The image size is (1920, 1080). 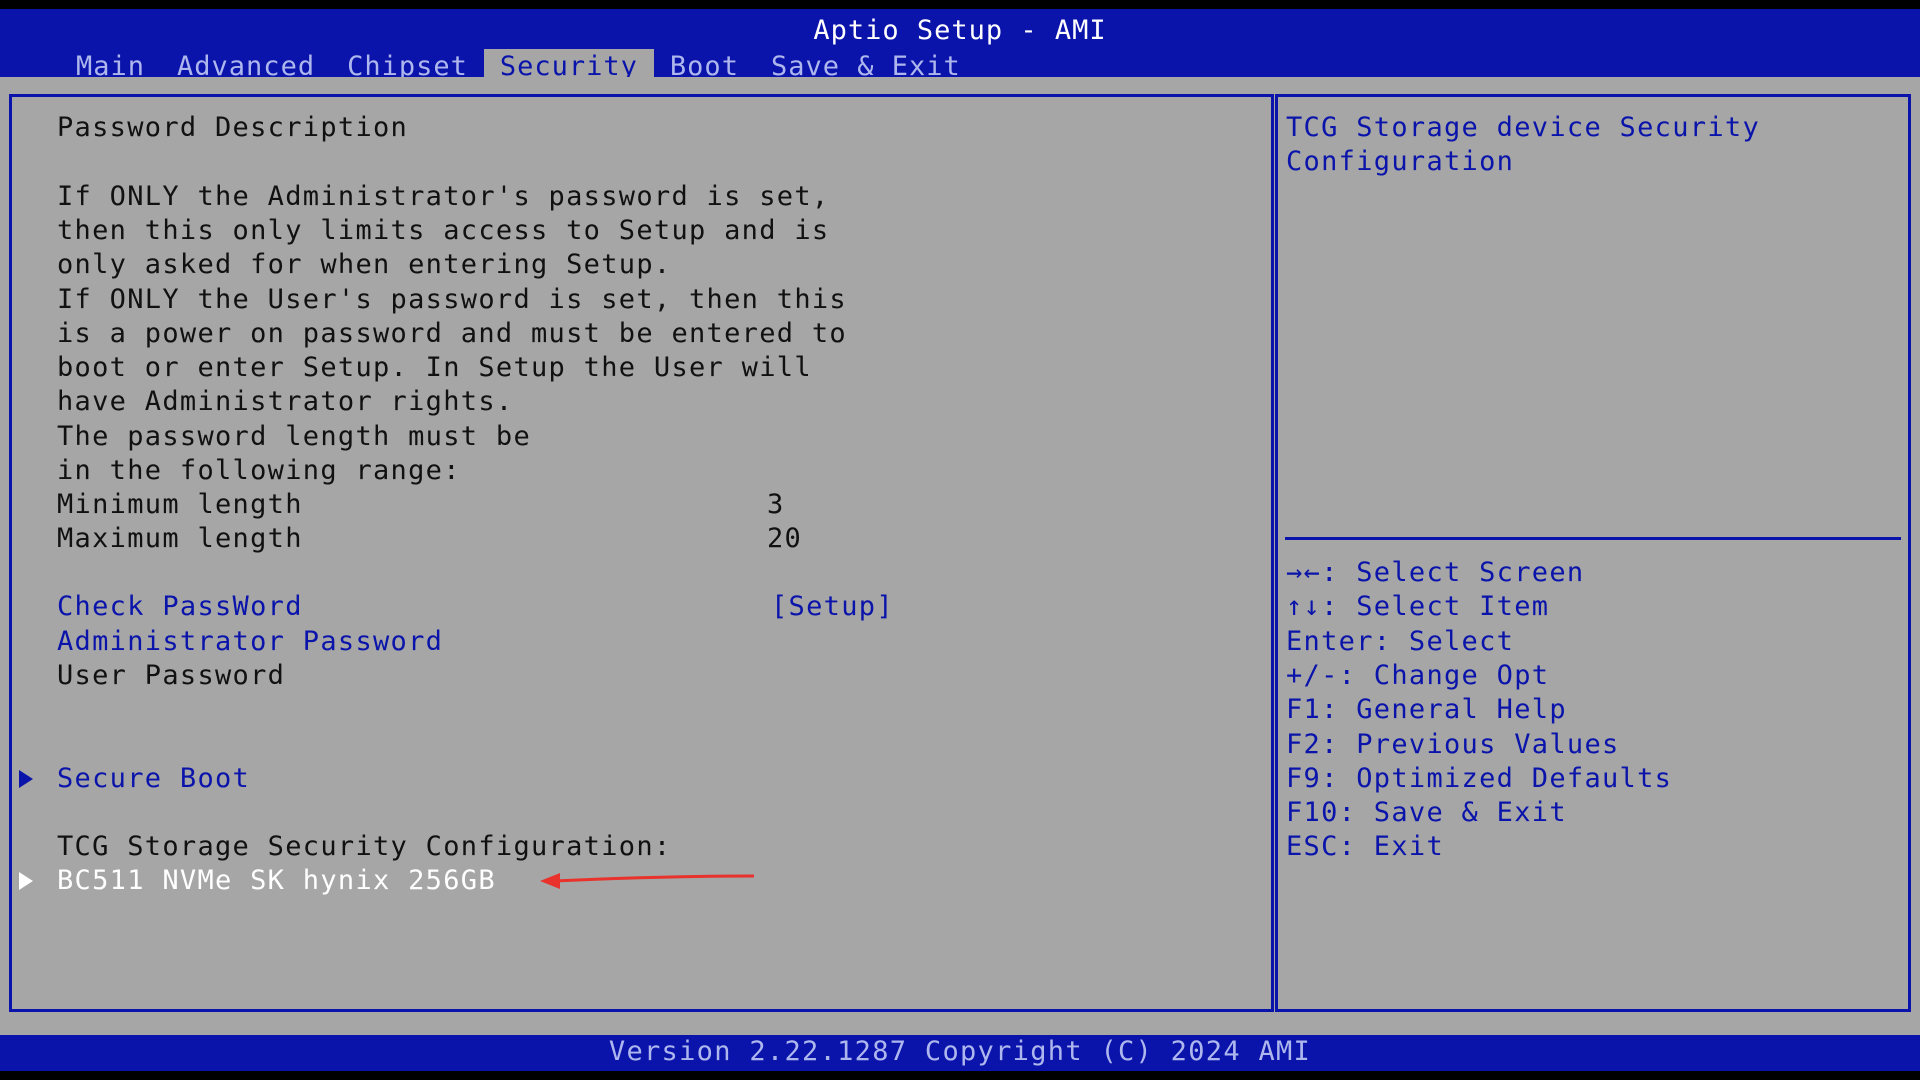 I want to click on help-text: Configuration, so click(x=1400, y=161).